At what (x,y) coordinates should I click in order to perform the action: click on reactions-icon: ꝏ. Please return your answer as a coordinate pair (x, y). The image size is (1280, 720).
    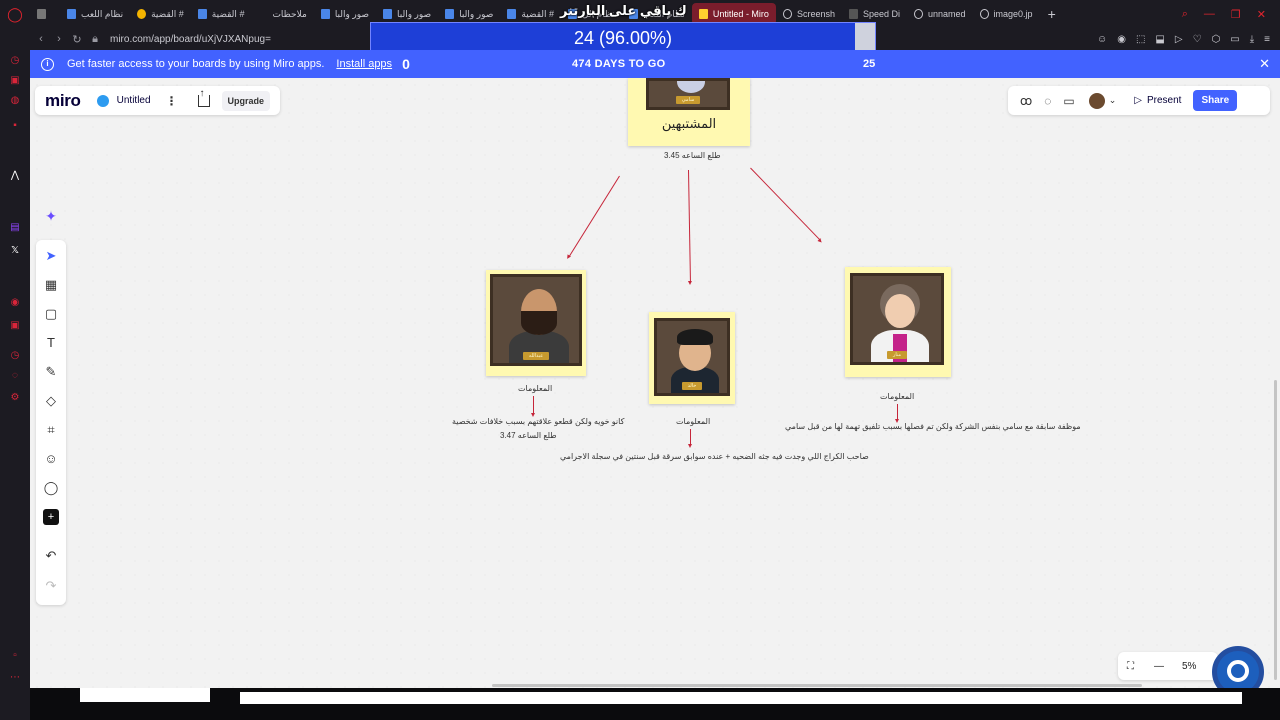
    Looking at the image, I should click on (1026, 101).